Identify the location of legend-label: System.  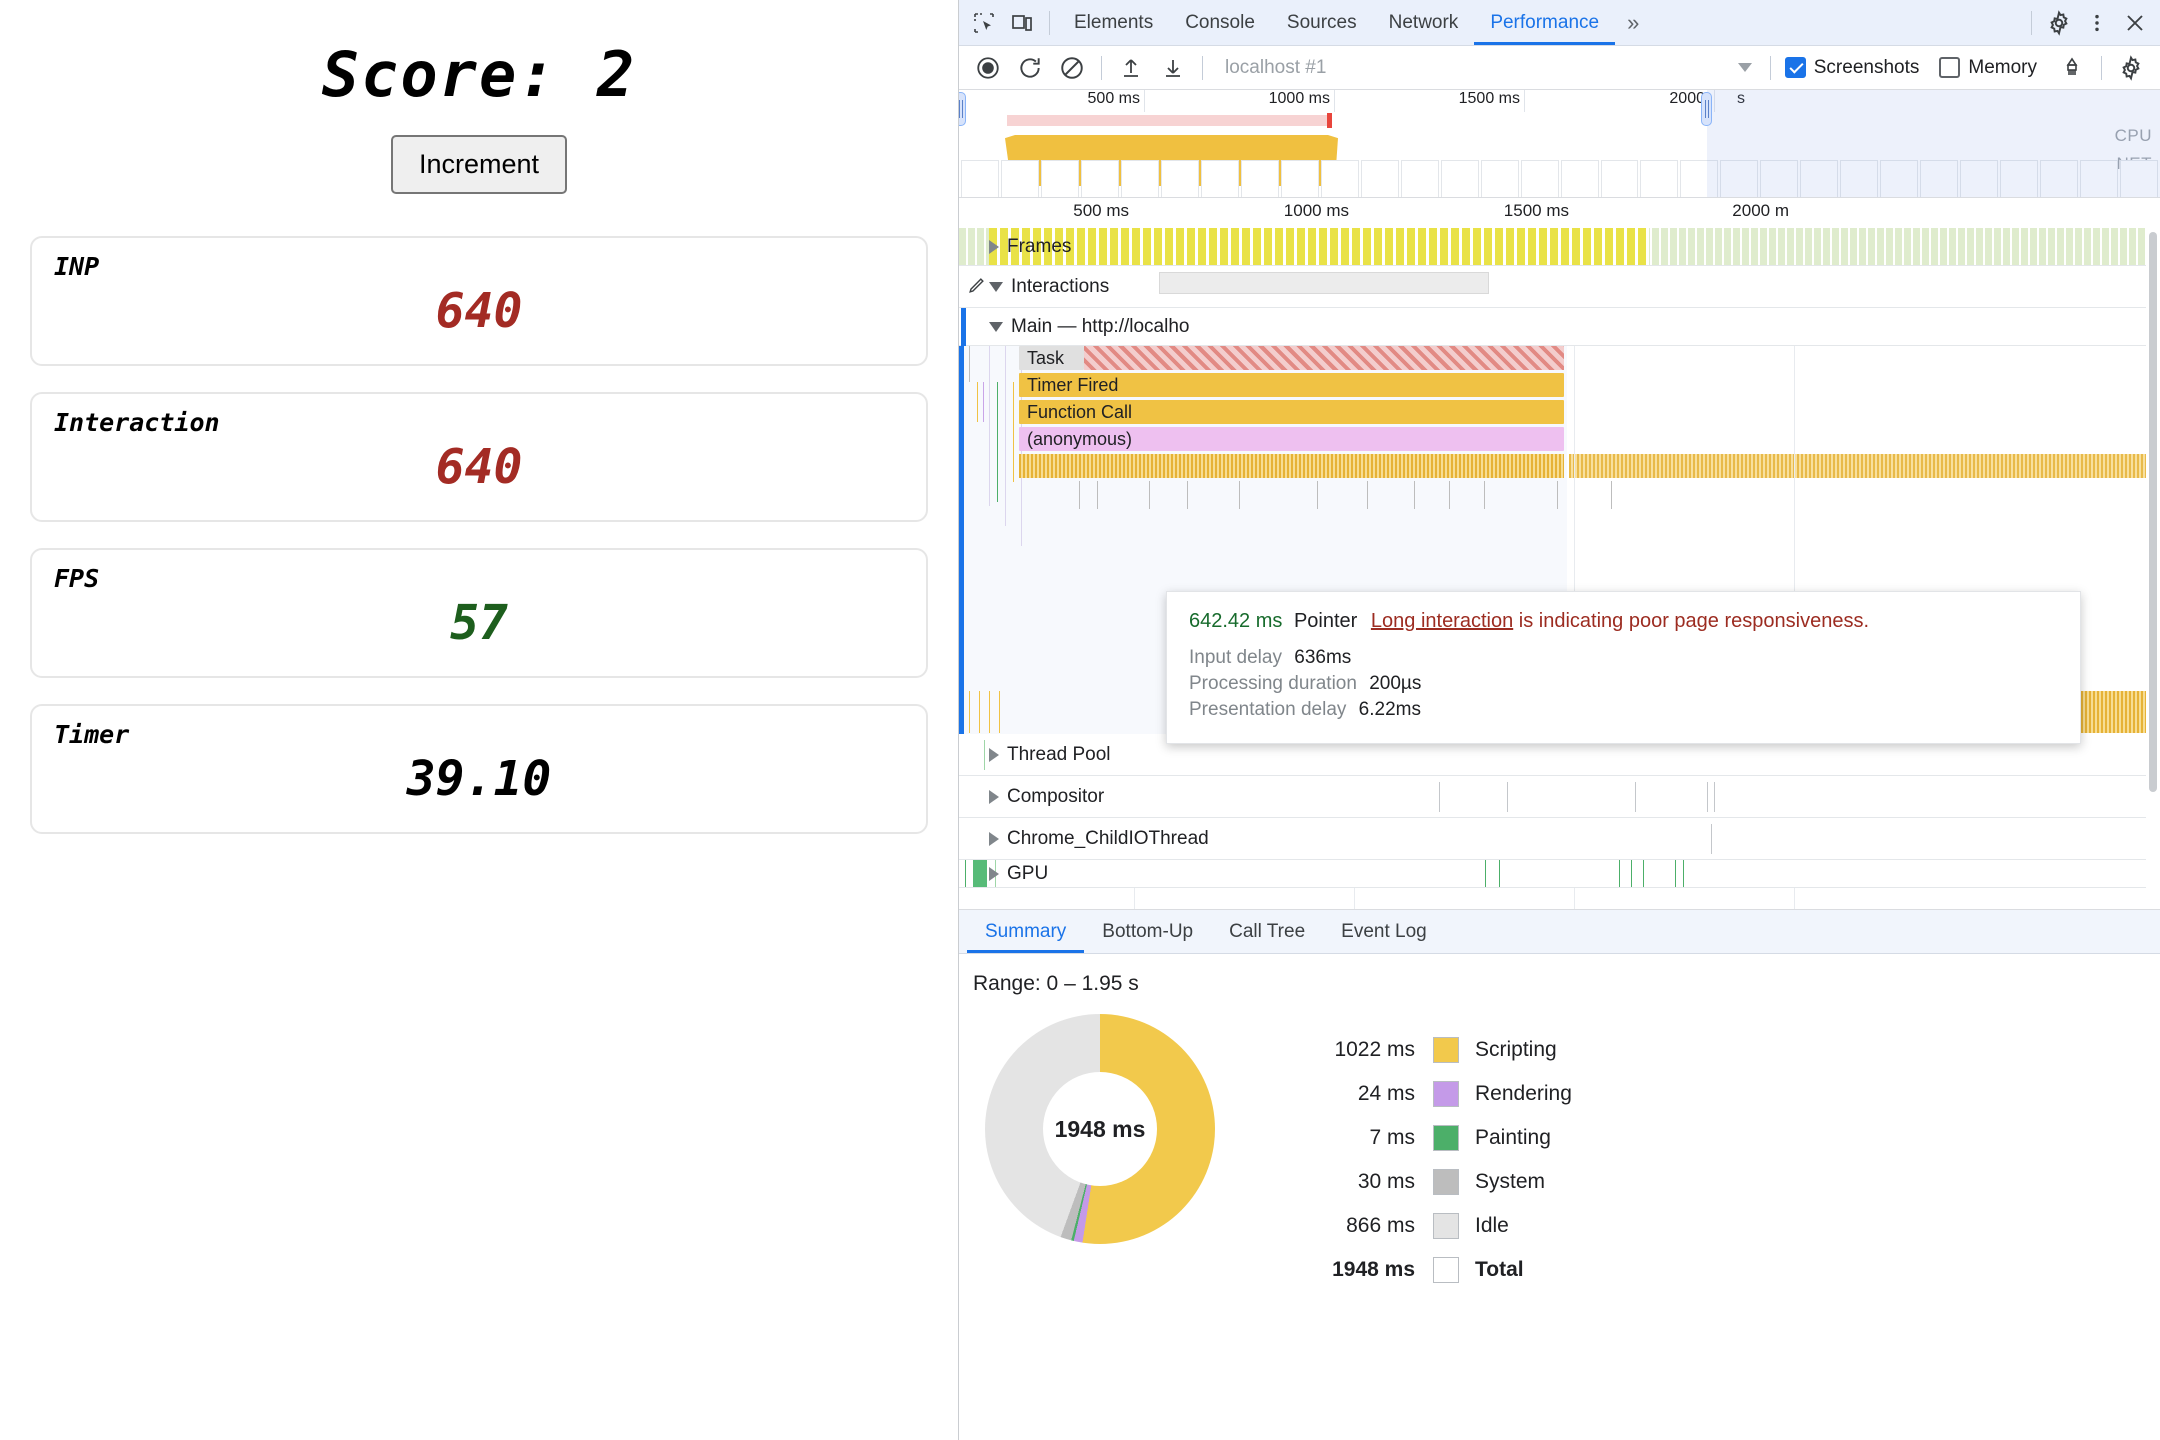
(1510, 1181).